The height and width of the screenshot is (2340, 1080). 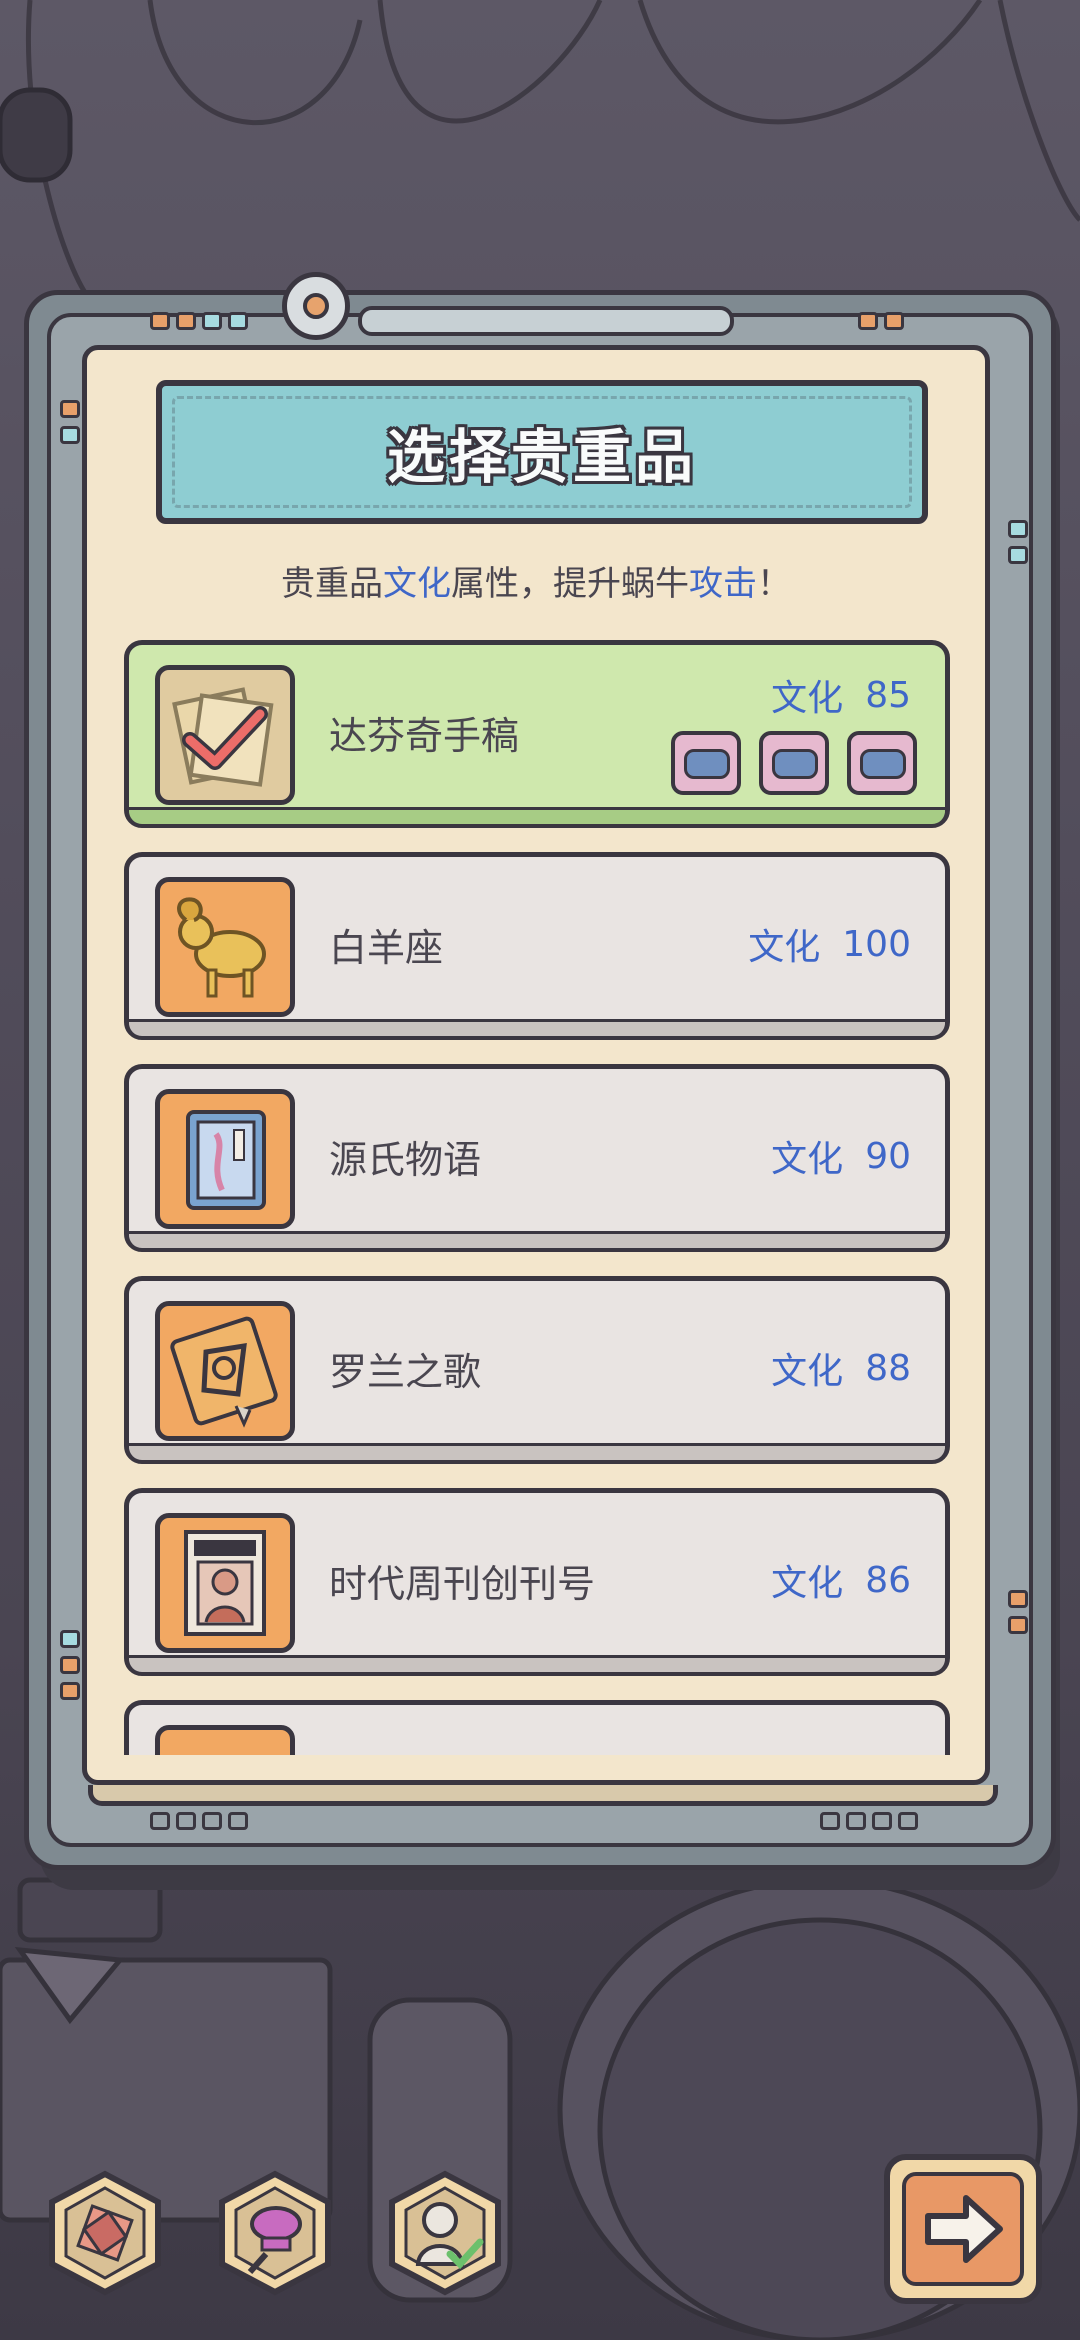 What do you see at coordinates (386, 947) in the screenshot?
I see `item-name: 白羊座` at bounding box center [386, 947].